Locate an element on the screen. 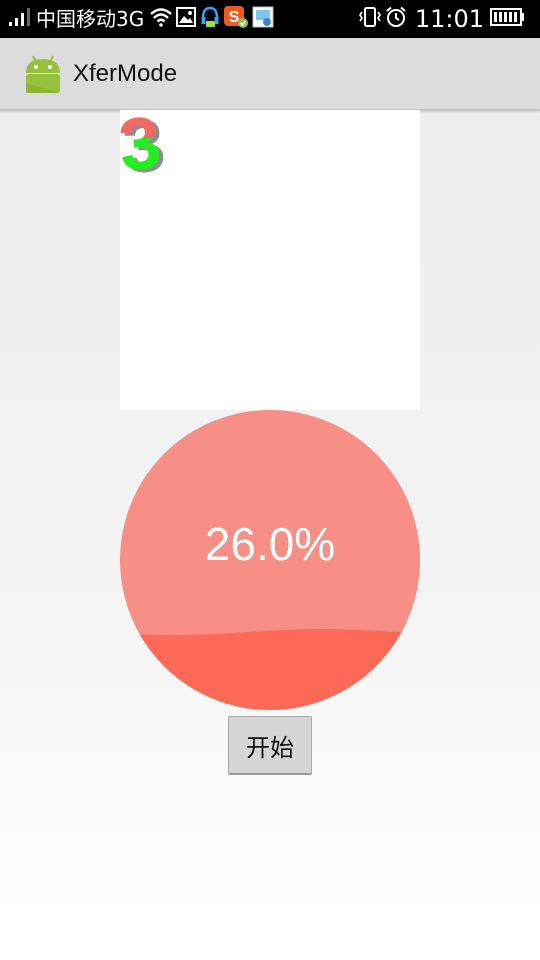  signal-icon is located at coordinates (20, 19).